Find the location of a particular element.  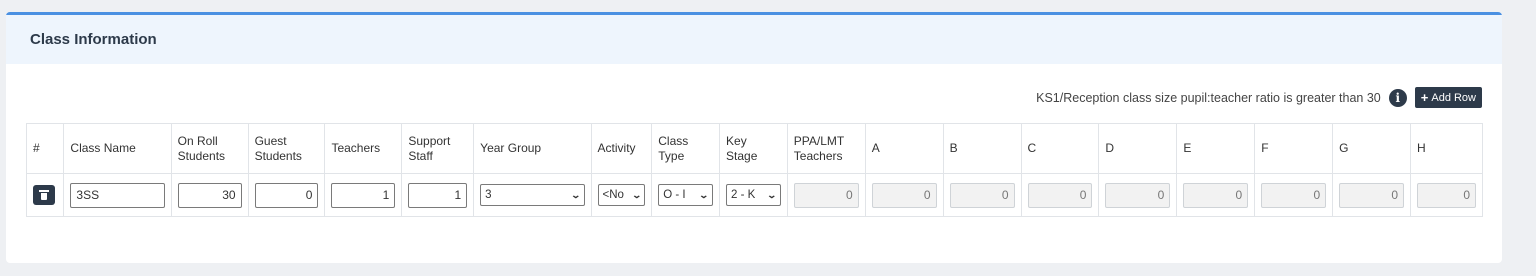

year-group-select: 3 ⌄ is located at coordinates (532, 195).